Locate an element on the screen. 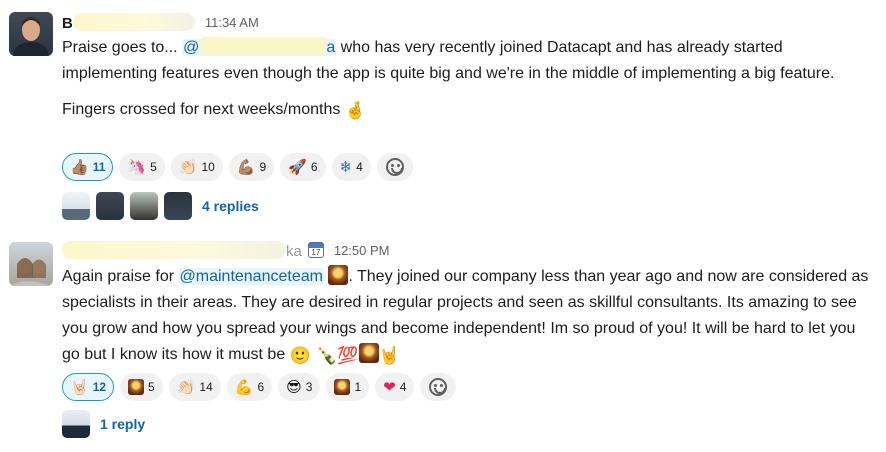 Image resolution: width=886 pixels, height=452 pixels. reaction-snowflake: ❄ 4 is located at coordinates (351, 167).